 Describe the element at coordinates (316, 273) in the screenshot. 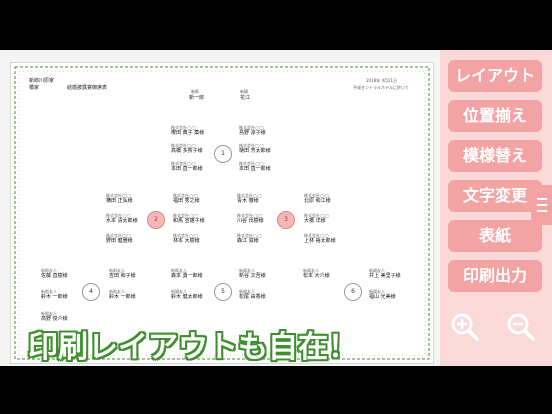

I see `seat-name-card: 新婦友人 松本 大介様` at that location.